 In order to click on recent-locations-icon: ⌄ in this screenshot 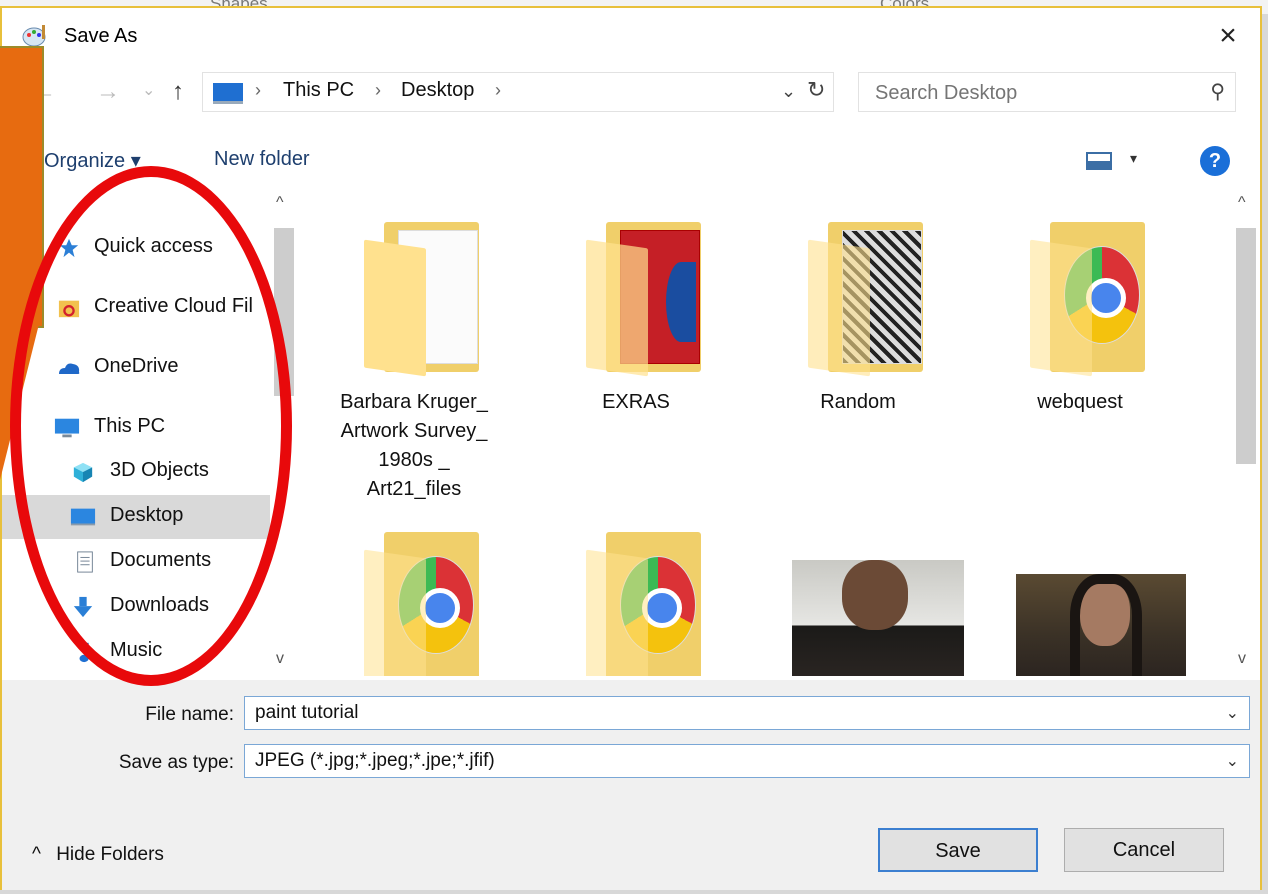, I will do `click(148, 90)`.